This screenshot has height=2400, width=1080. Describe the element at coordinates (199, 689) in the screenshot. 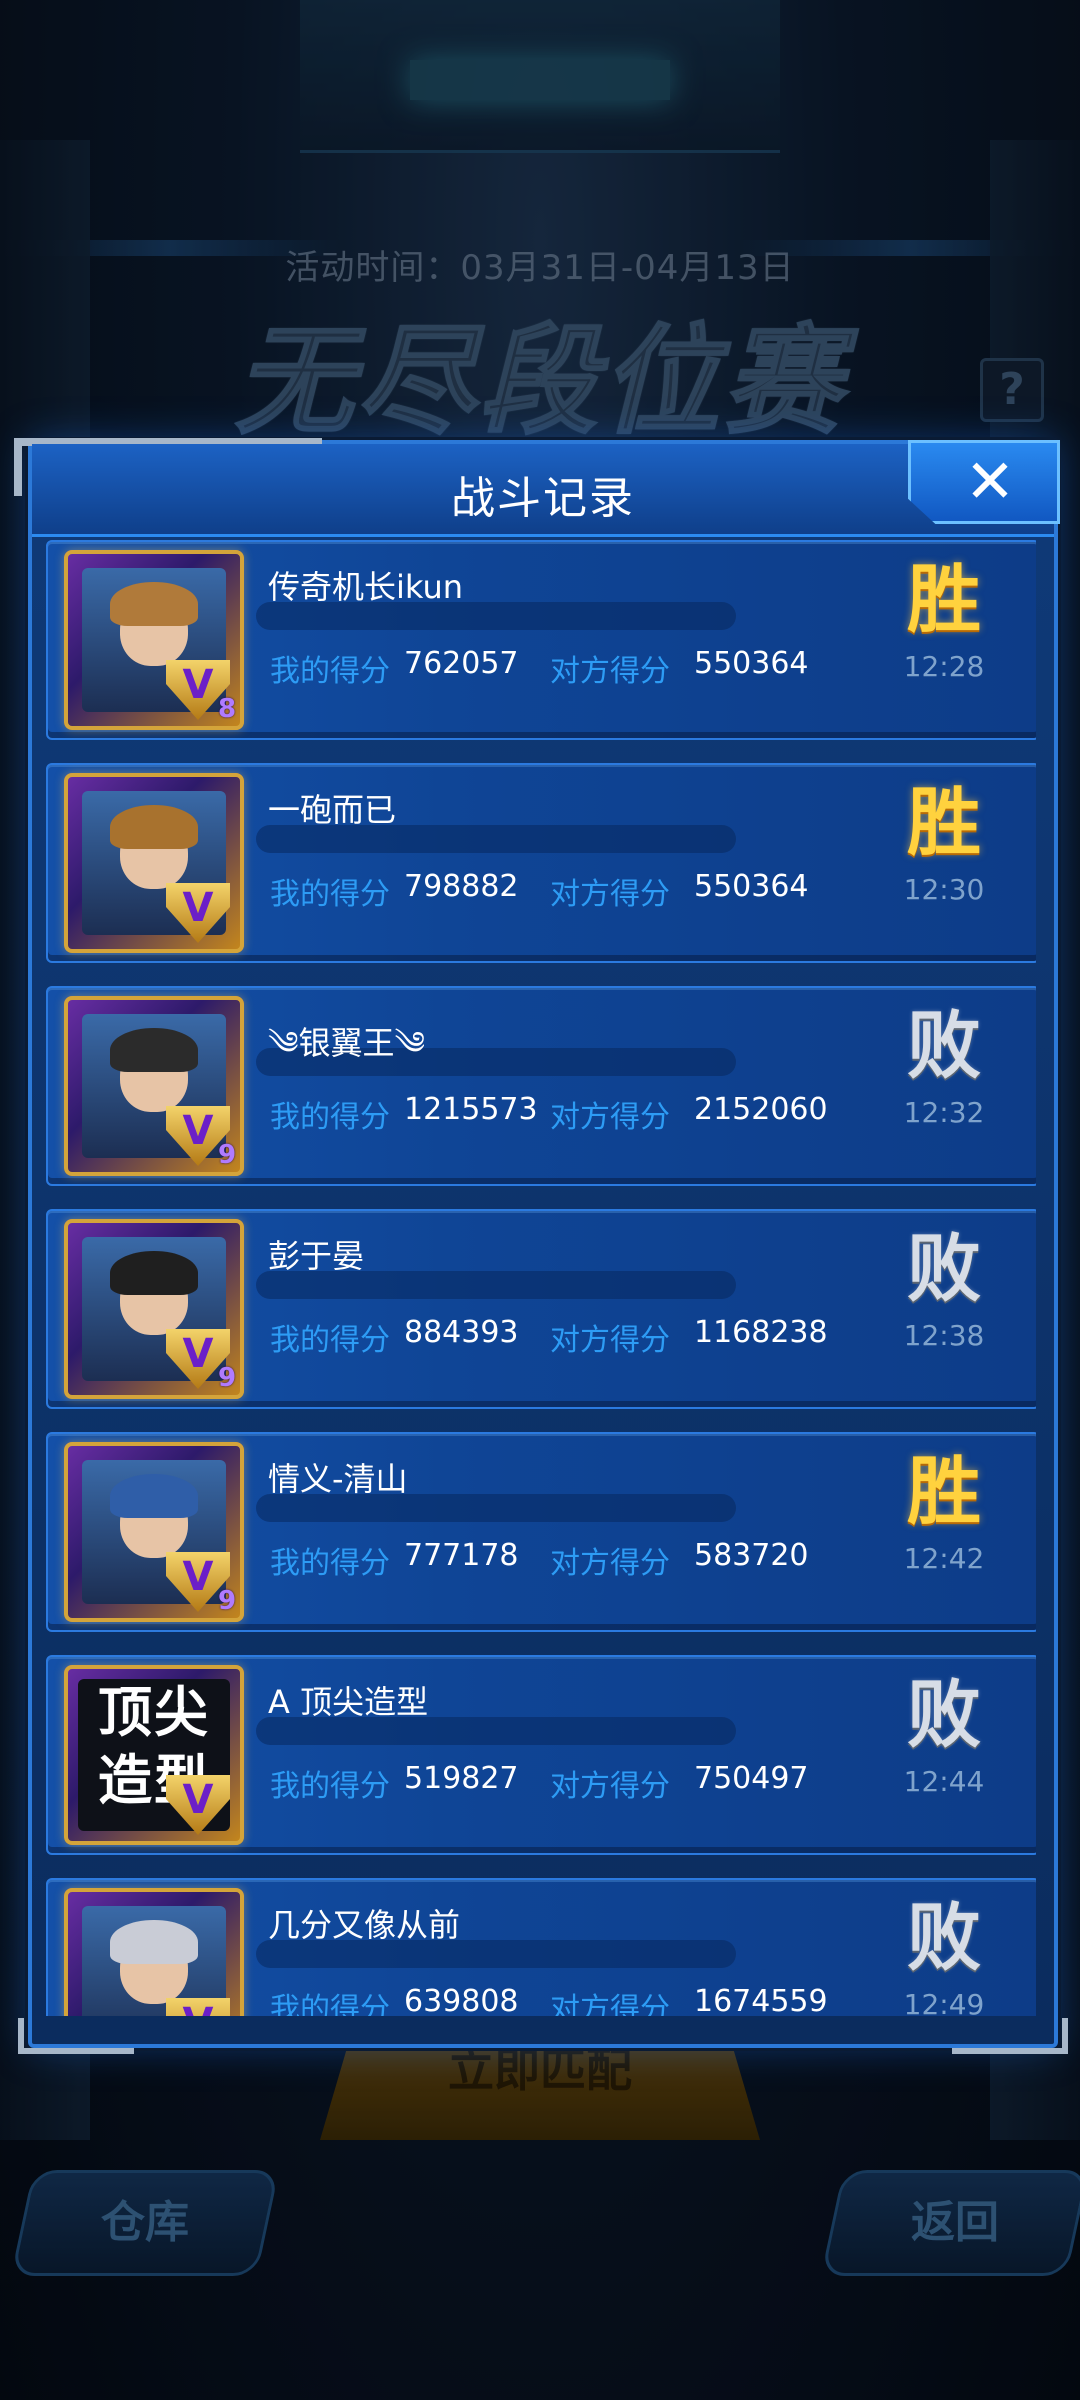

I see `rank-badge-icon: 8` at that location.